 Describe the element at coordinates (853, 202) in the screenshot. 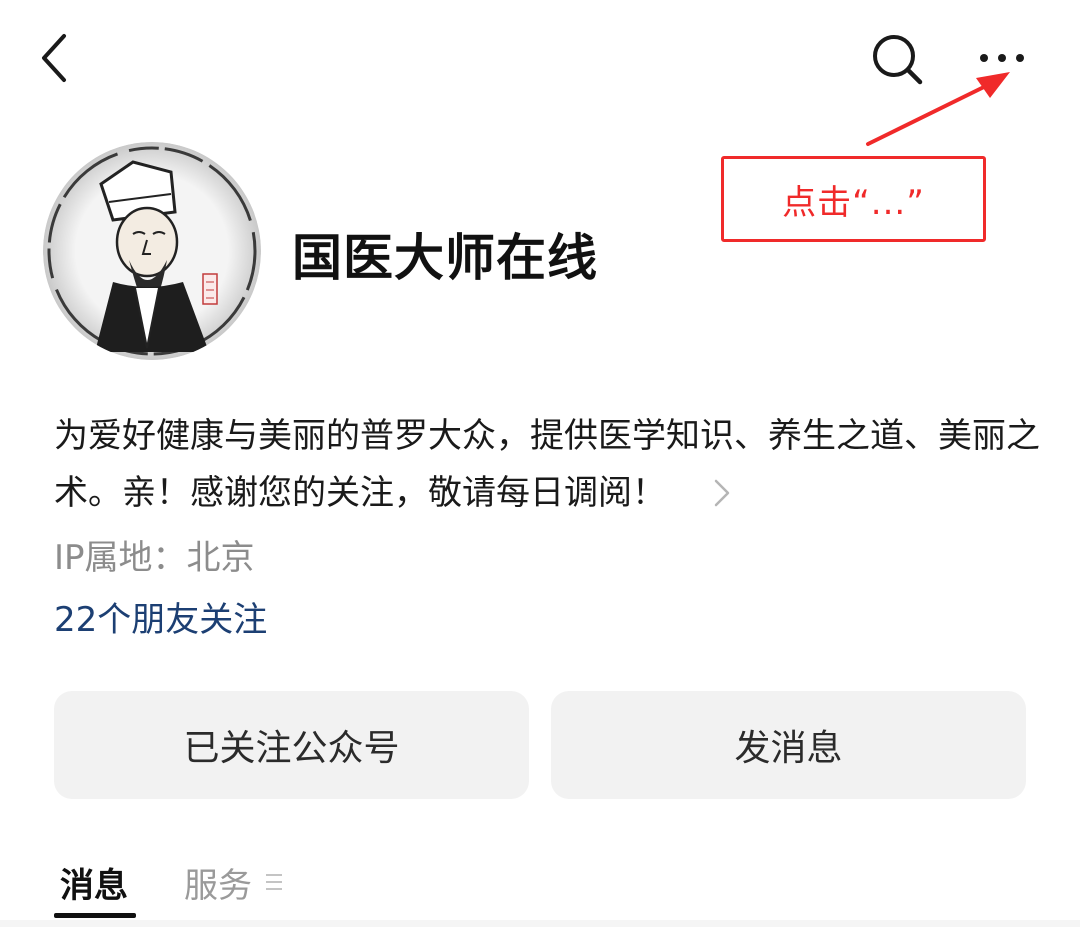

I see `annotation-text: 点击“...”` at that location.